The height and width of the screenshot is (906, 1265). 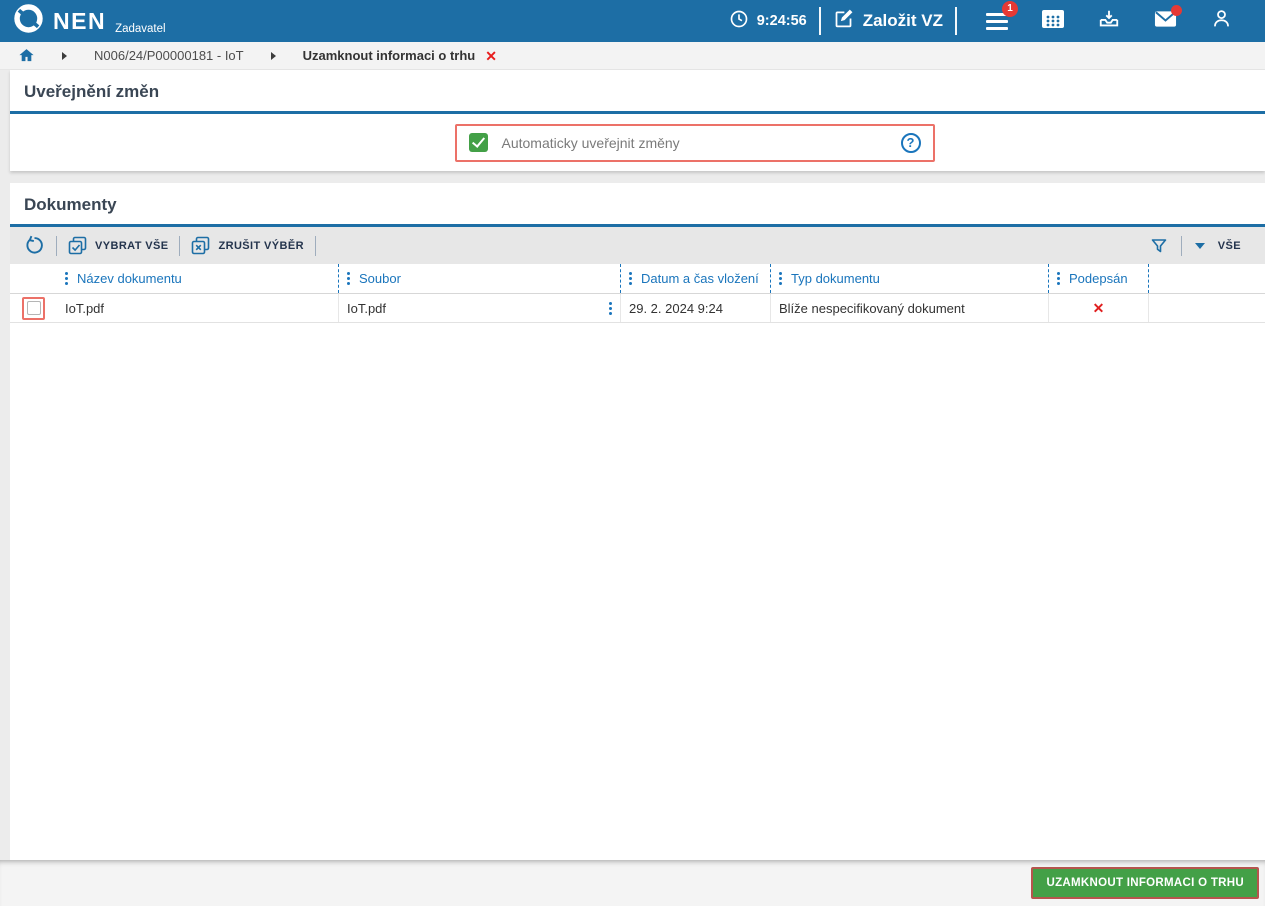 I want to click on column-label: Datum a čas vložení, so click(x=700, y=278).